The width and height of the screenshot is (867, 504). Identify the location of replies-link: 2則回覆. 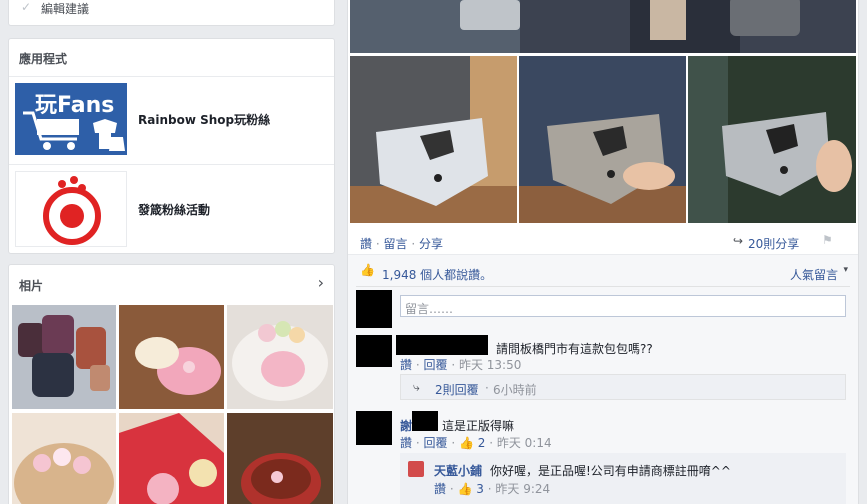
(457, 389).